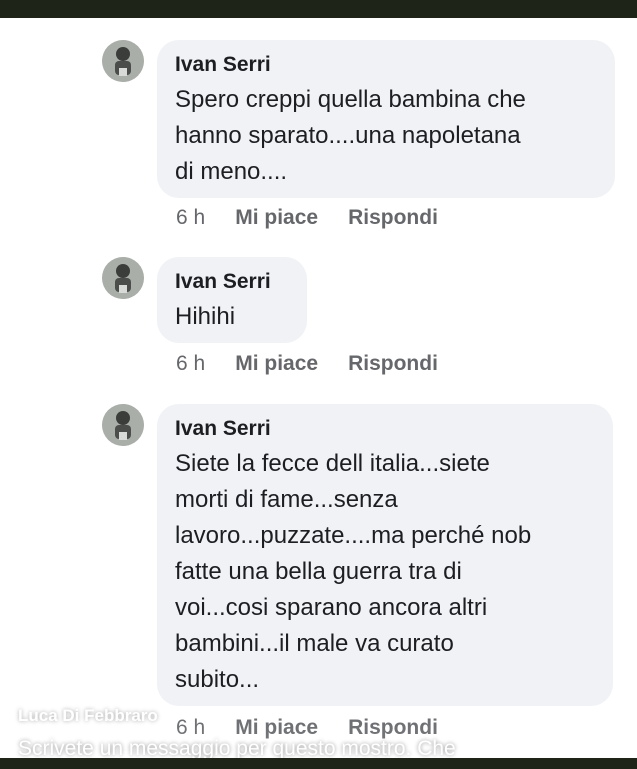 This screenshot has height=769, width=637. I want to click on comment-line: Hihihi, so click(205, 316).